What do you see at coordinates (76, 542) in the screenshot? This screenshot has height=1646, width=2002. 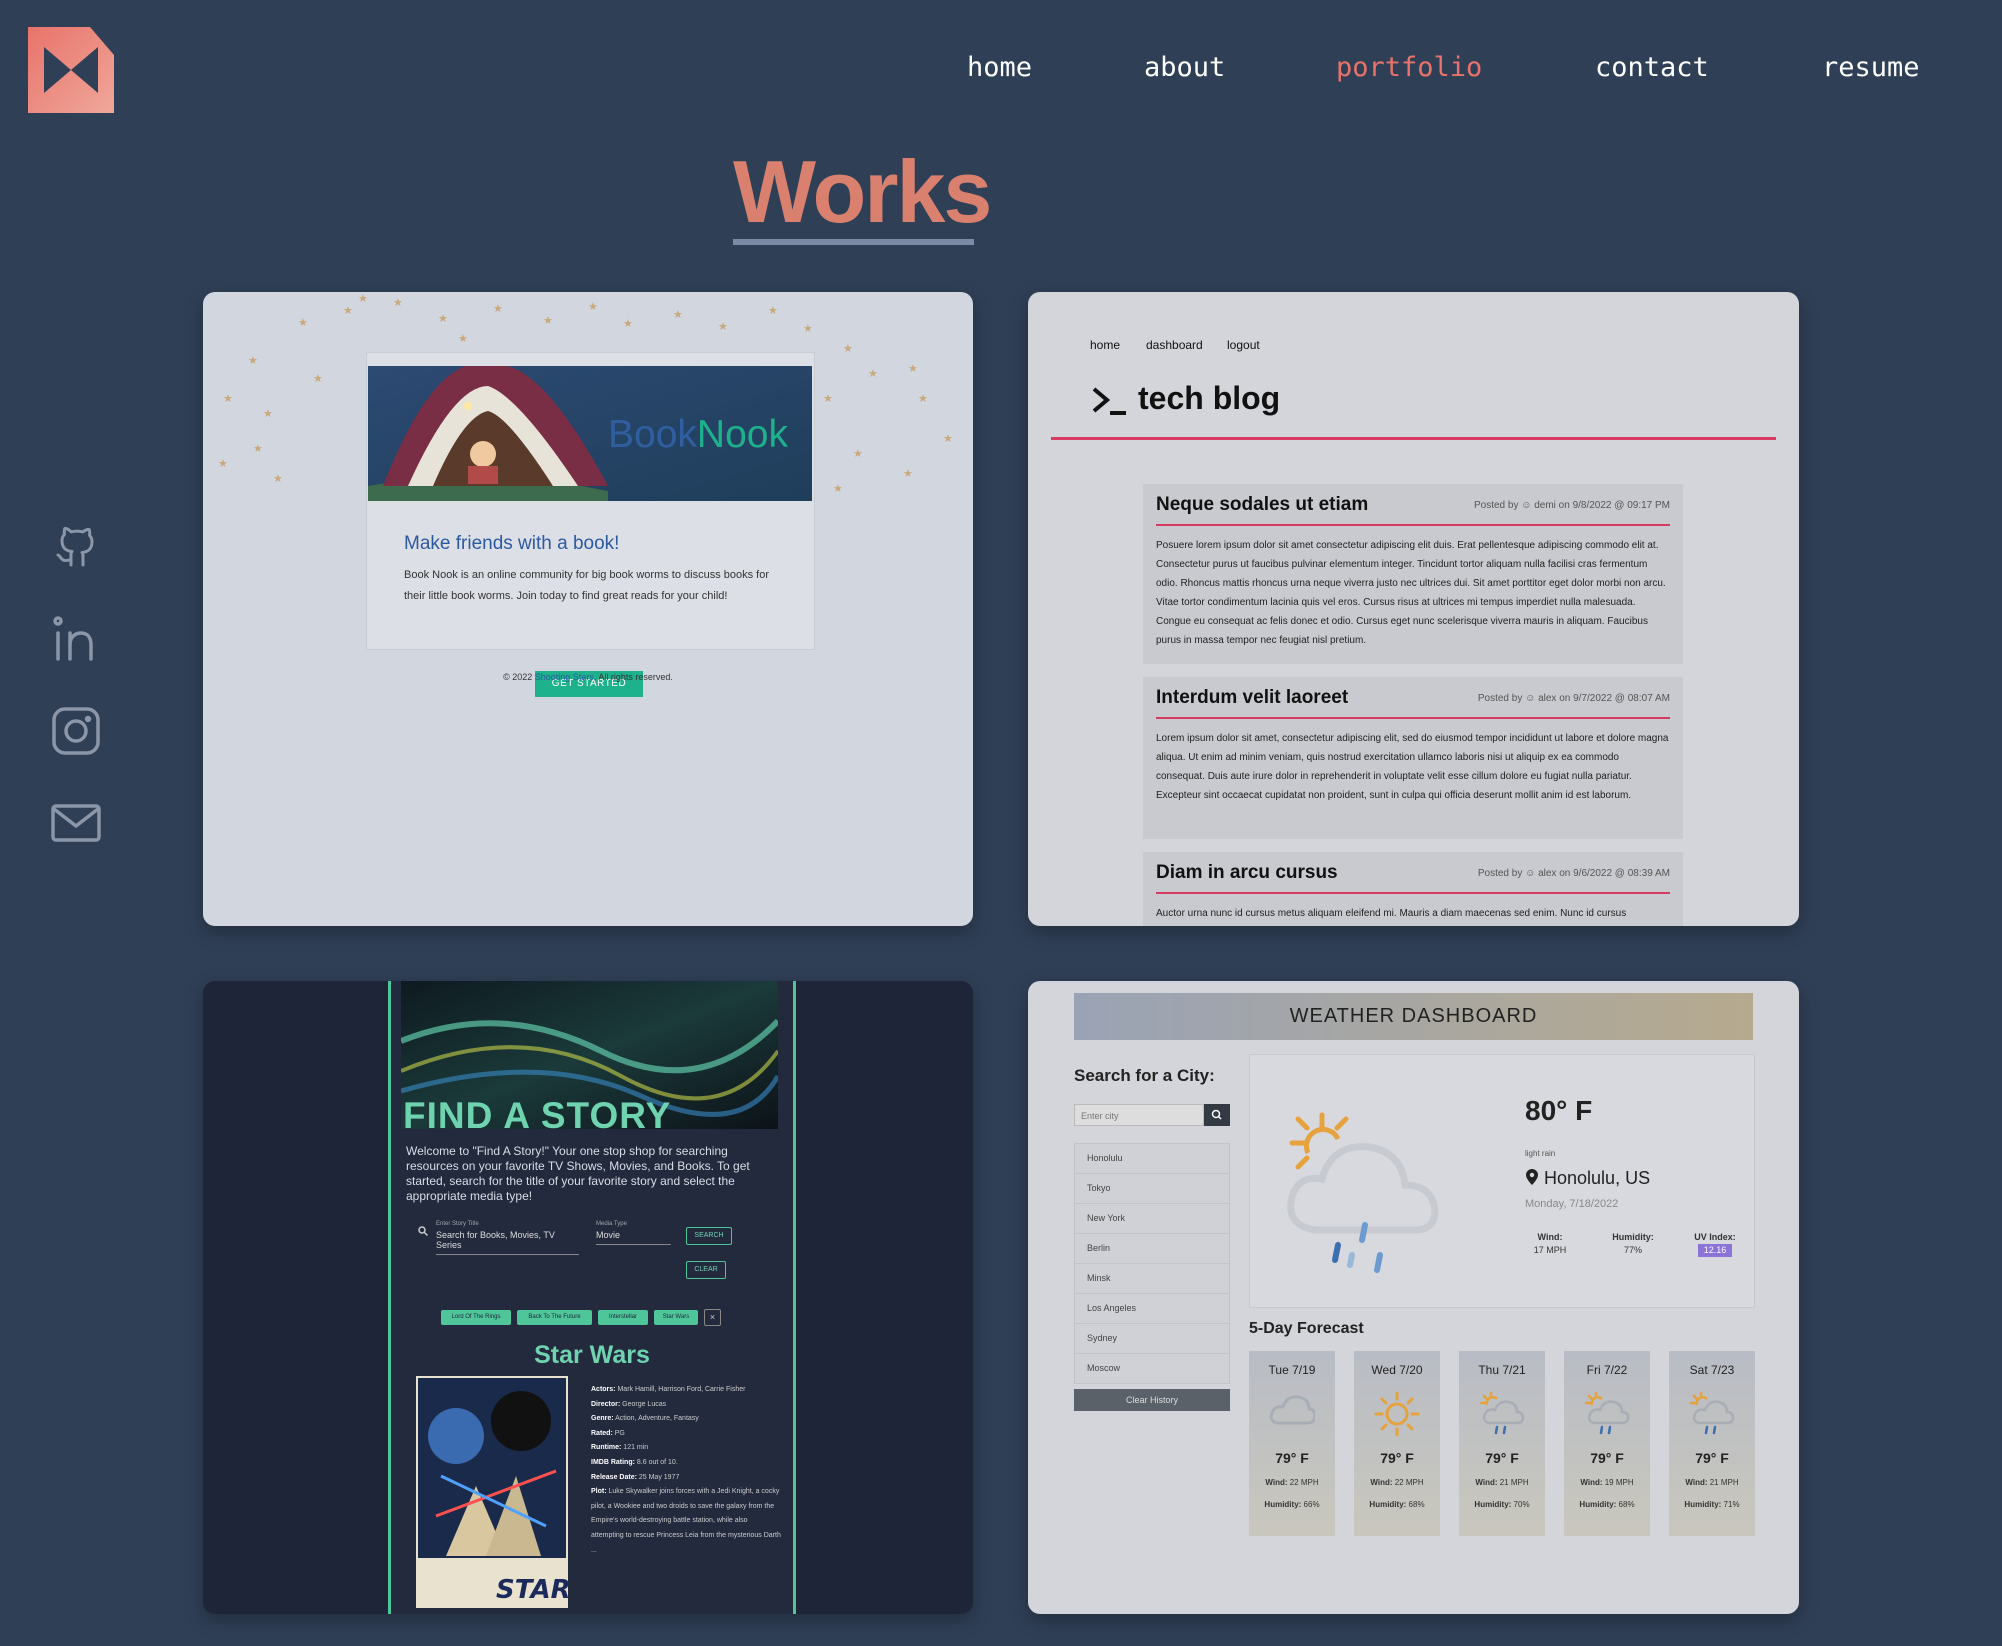 I see `github-icon` at bounding box center [76, 542].